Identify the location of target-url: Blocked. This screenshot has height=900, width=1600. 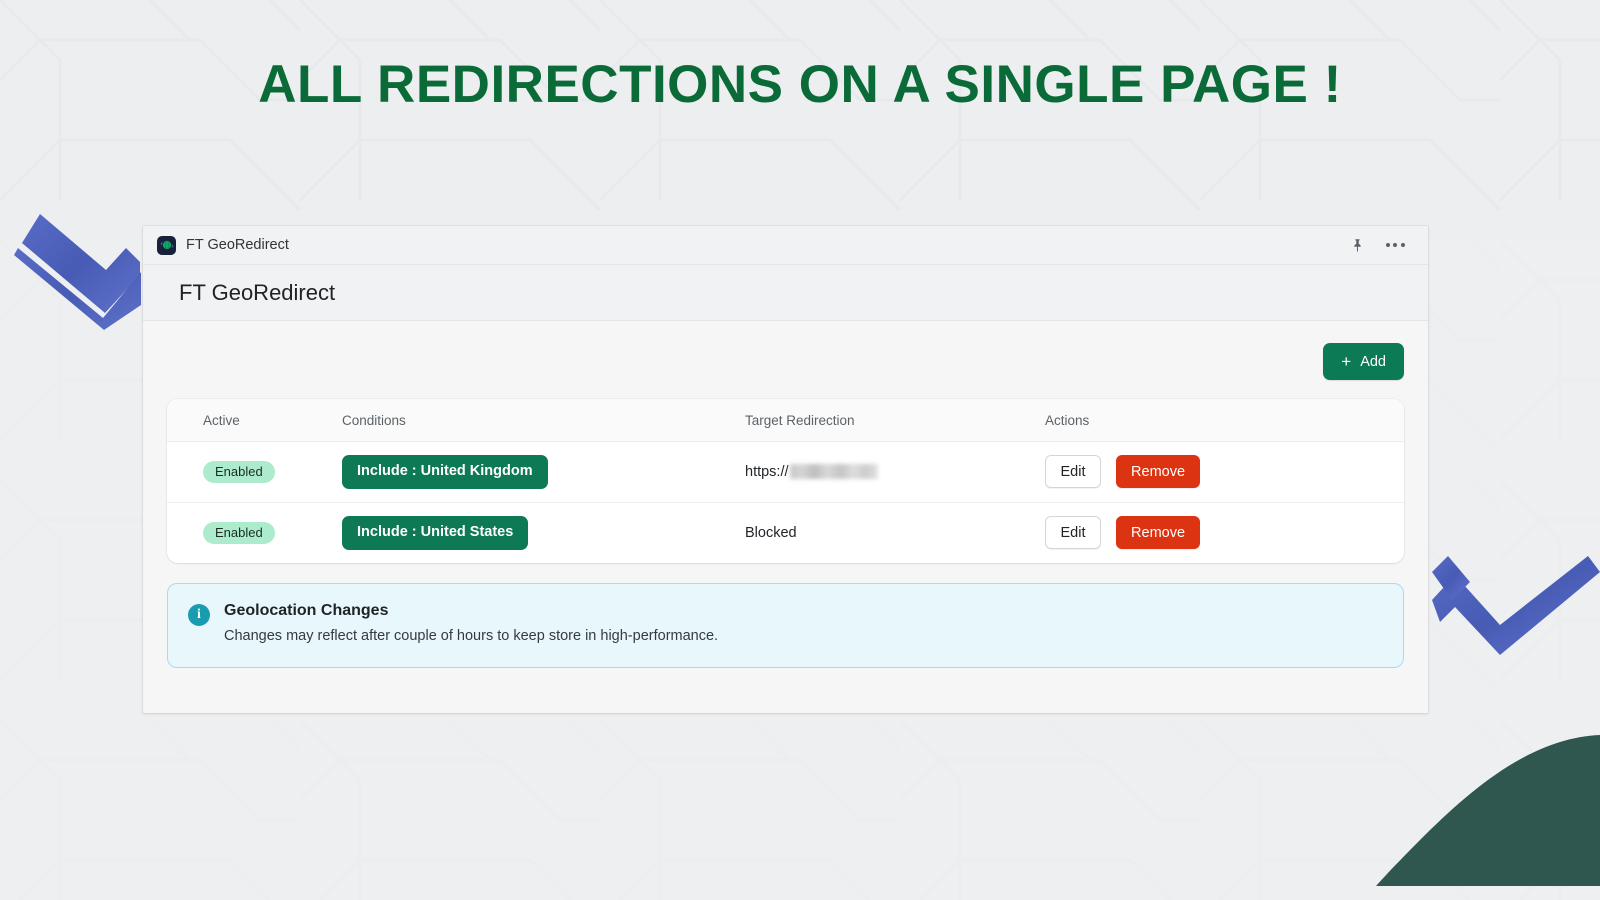
(771, 533).